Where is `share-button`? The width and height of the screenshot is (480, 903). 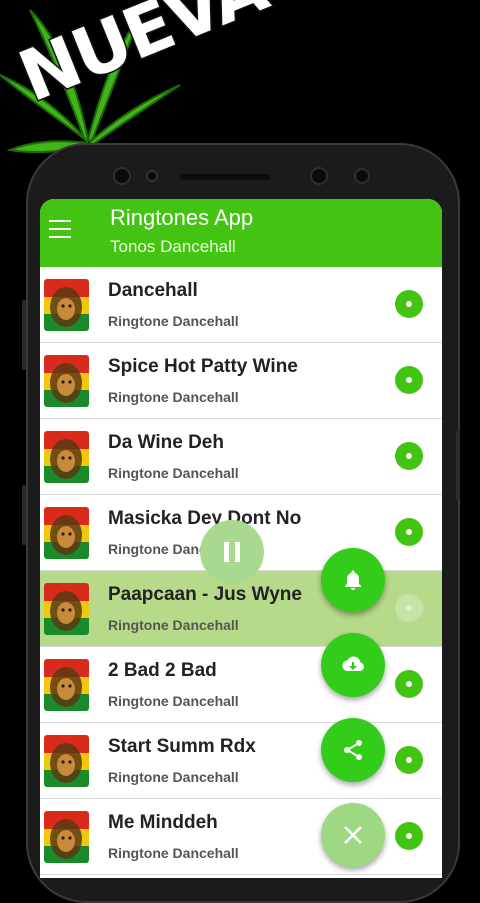
share-button is located at coordinates (353, 750).